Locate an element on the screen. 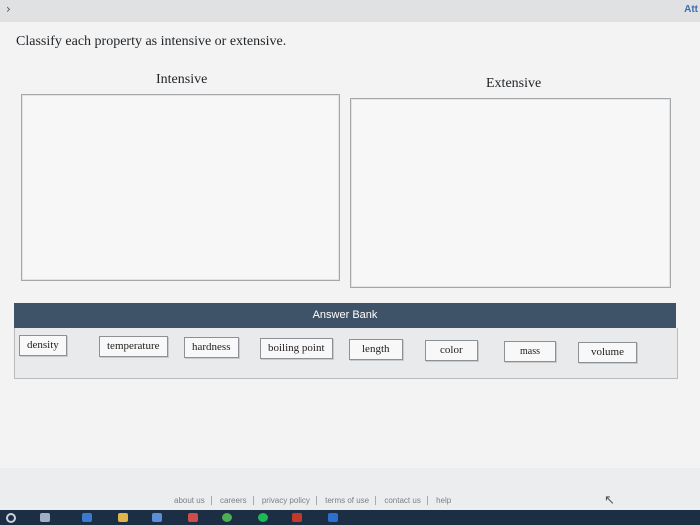 The height and width of the screenshot is (525, 700). answer-chip-hardness: hardness is located at coordinates (211, 347).